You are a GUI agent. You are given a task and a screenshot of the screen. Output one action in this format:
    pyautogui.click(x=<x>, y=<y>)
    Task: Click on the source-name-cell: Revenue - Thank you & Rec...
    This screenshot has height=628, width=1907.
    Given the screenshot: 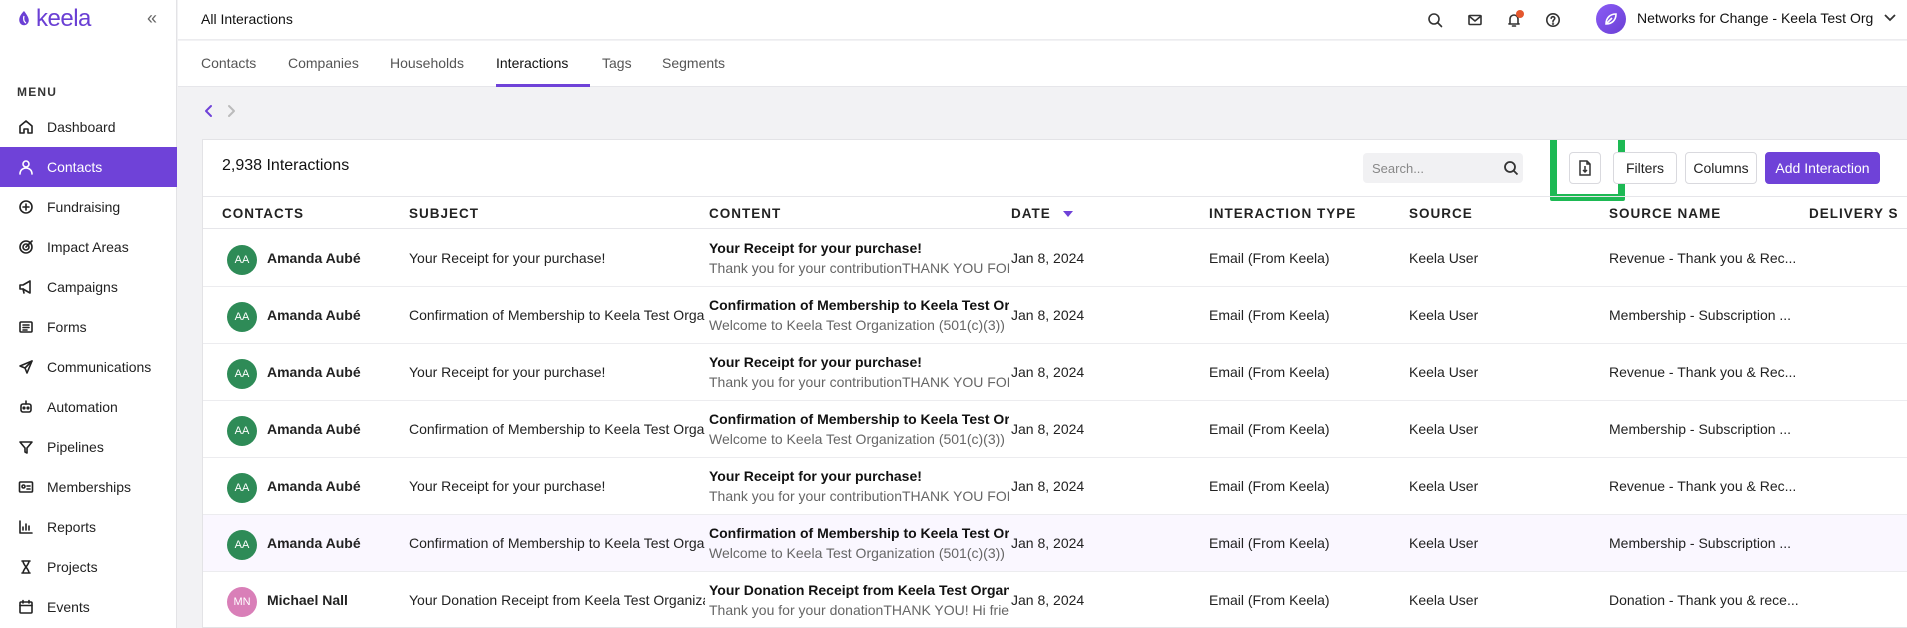 What is the action you would take?
    pyautogui.click(x=1703, y=486)
    